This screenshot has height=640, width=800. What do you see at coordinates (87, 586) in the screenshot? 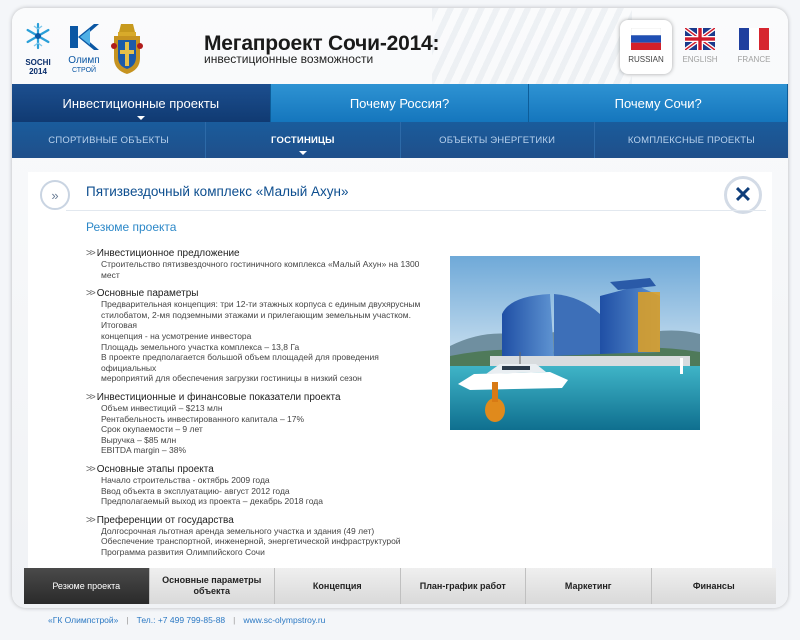
I see `tab-project-summary: Резюме проекта` at bounding box center [87, 586].